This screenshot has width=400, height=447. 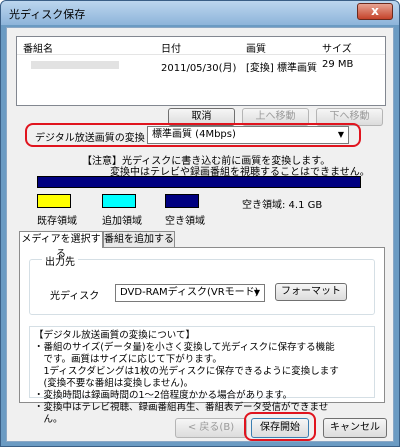 I want to click on cancel-button: キャンセル, so click(x=355, y=428).